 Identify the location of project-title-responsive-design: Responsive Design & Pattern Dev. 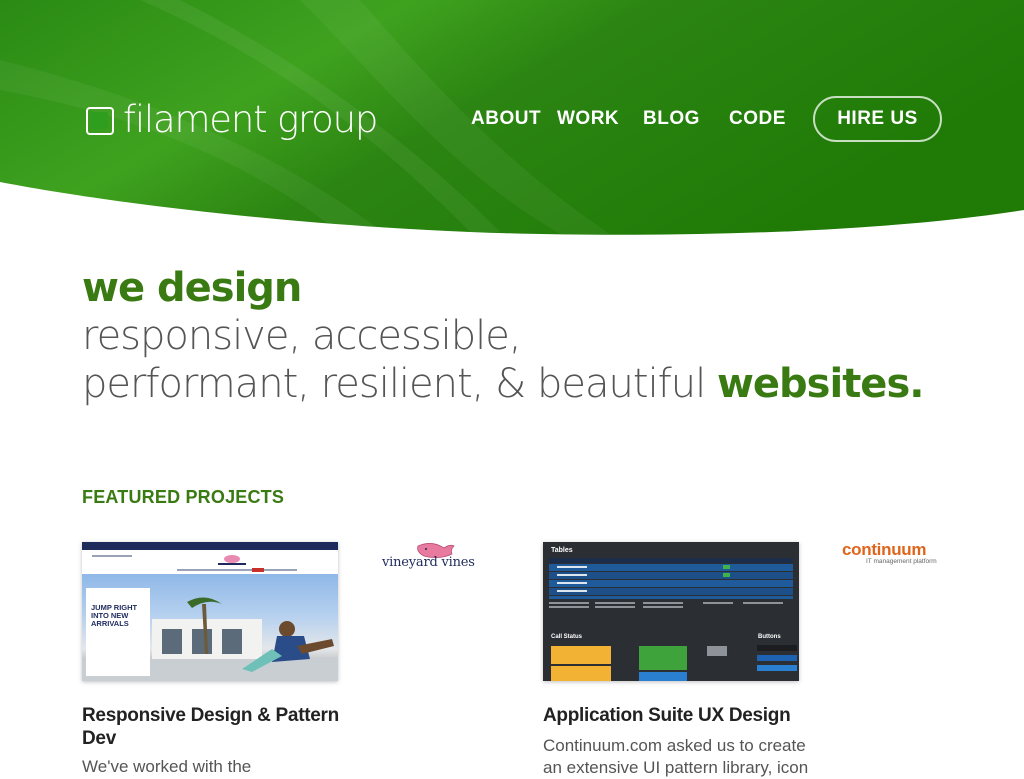
(232, 727).